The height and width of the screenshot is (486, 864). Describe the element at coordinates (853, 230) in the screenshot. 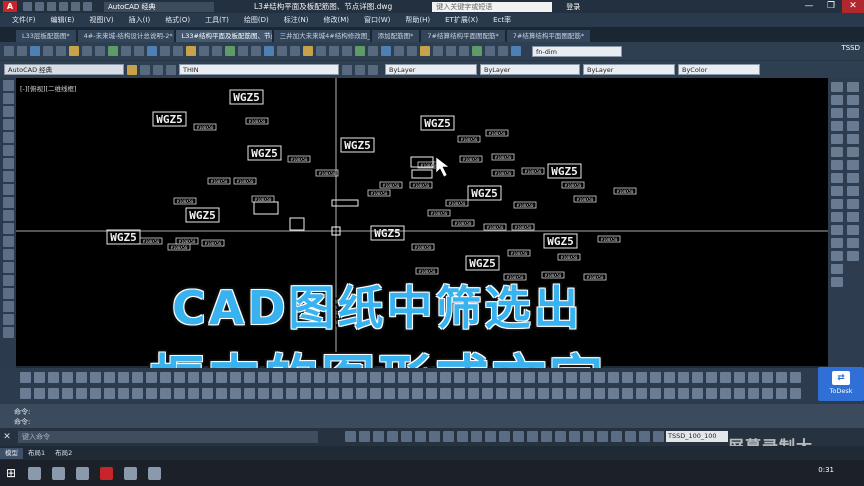

I see `center-mark-icon` at that location.